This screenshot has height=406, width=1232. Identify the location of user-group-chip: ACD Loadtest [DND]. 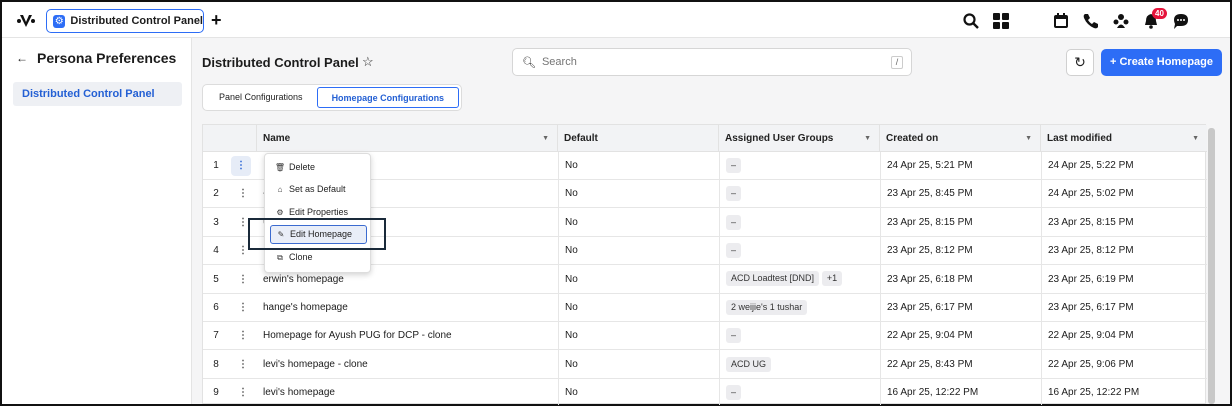
(773, 279).